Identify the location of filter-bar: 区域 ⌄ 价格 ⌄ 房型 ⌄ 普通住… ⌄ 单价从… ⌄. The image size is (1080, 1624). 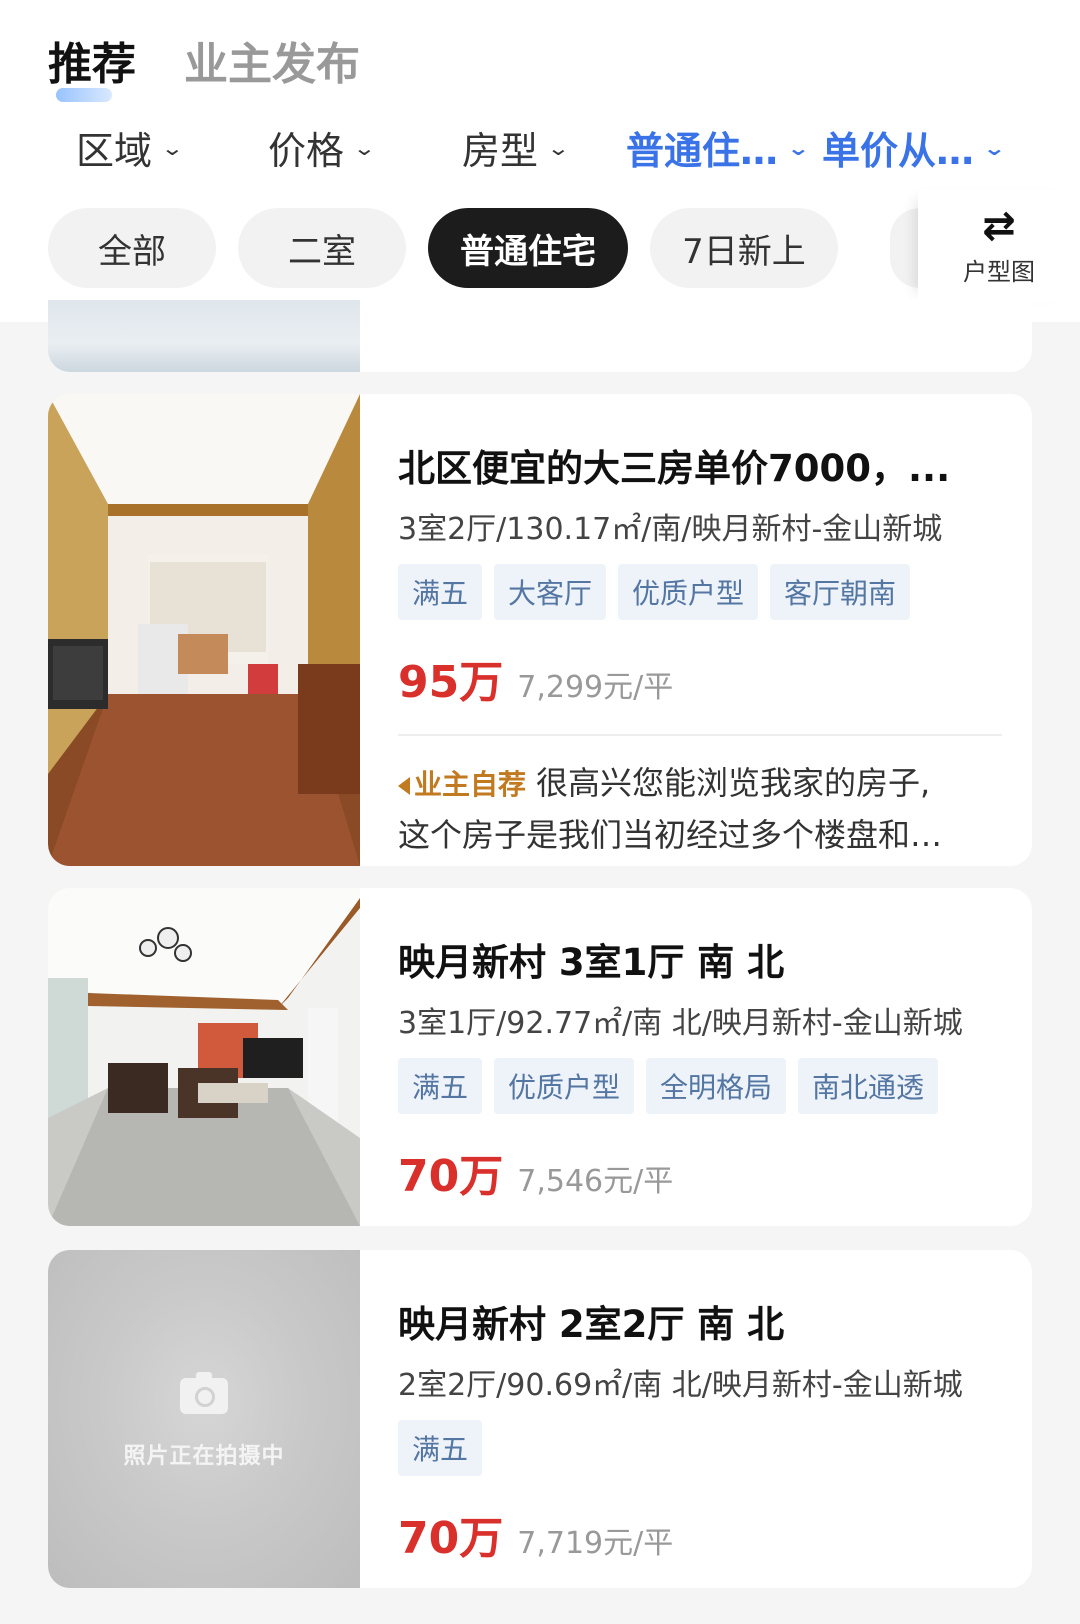
(540, 152).